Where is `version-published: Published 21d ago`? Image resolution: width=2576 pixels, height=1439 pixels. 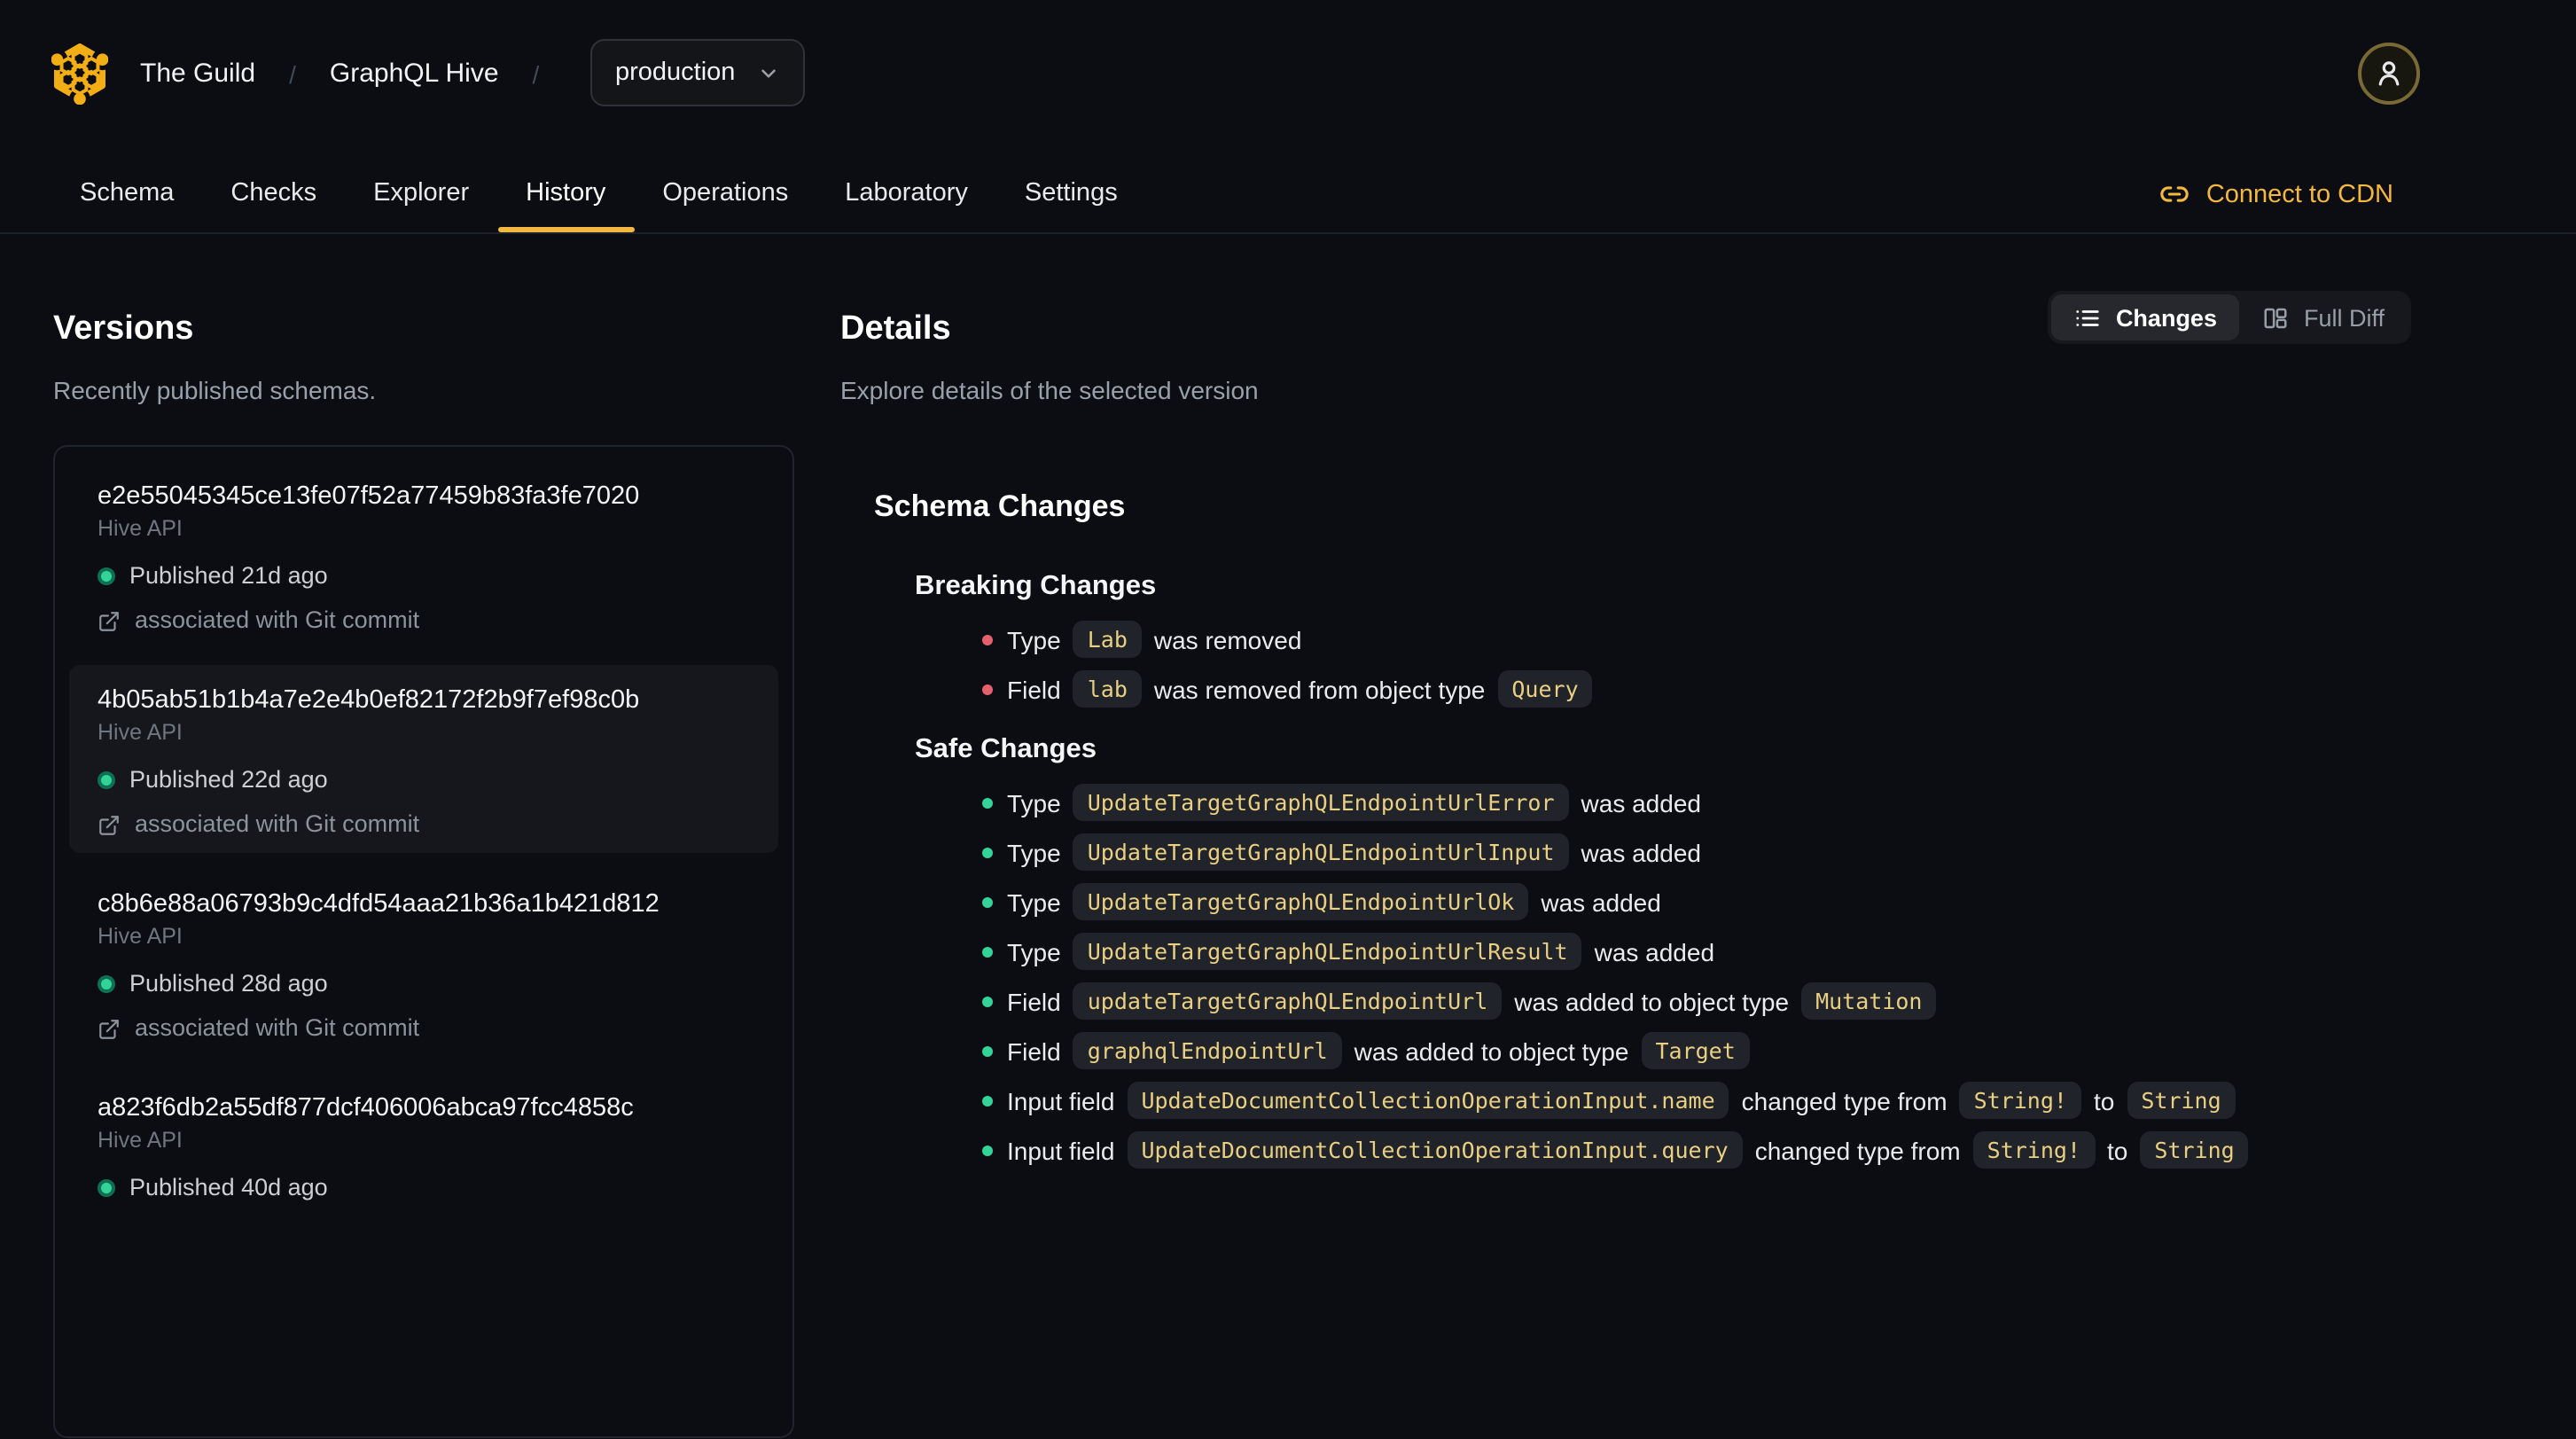 version-published: Published 21d ago is located at coordinates (424, 577).